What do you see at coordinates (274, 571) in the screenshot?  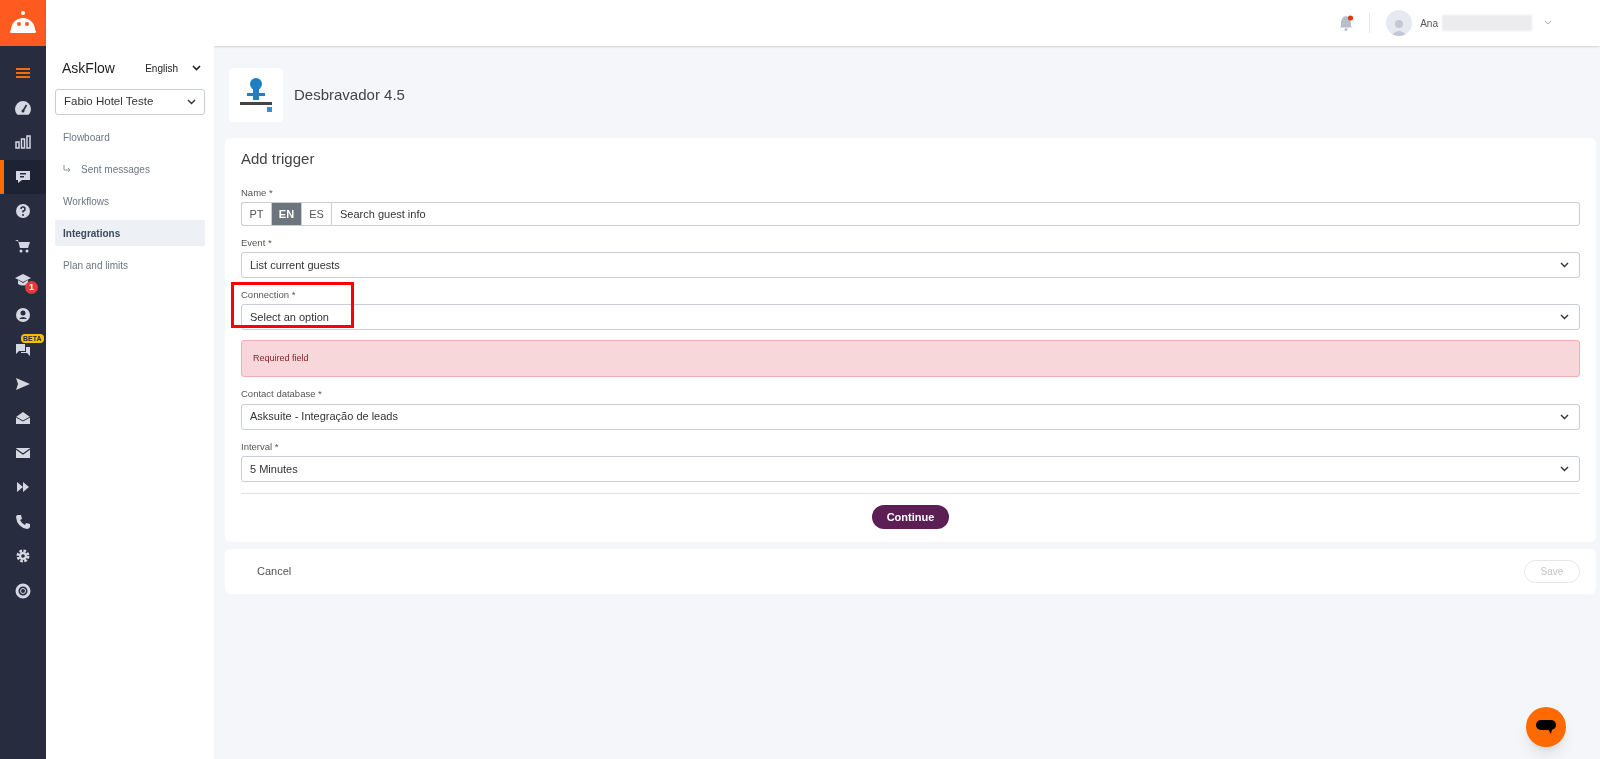 I see `cancel-button: Cancel` at bounding box center [274, 571].